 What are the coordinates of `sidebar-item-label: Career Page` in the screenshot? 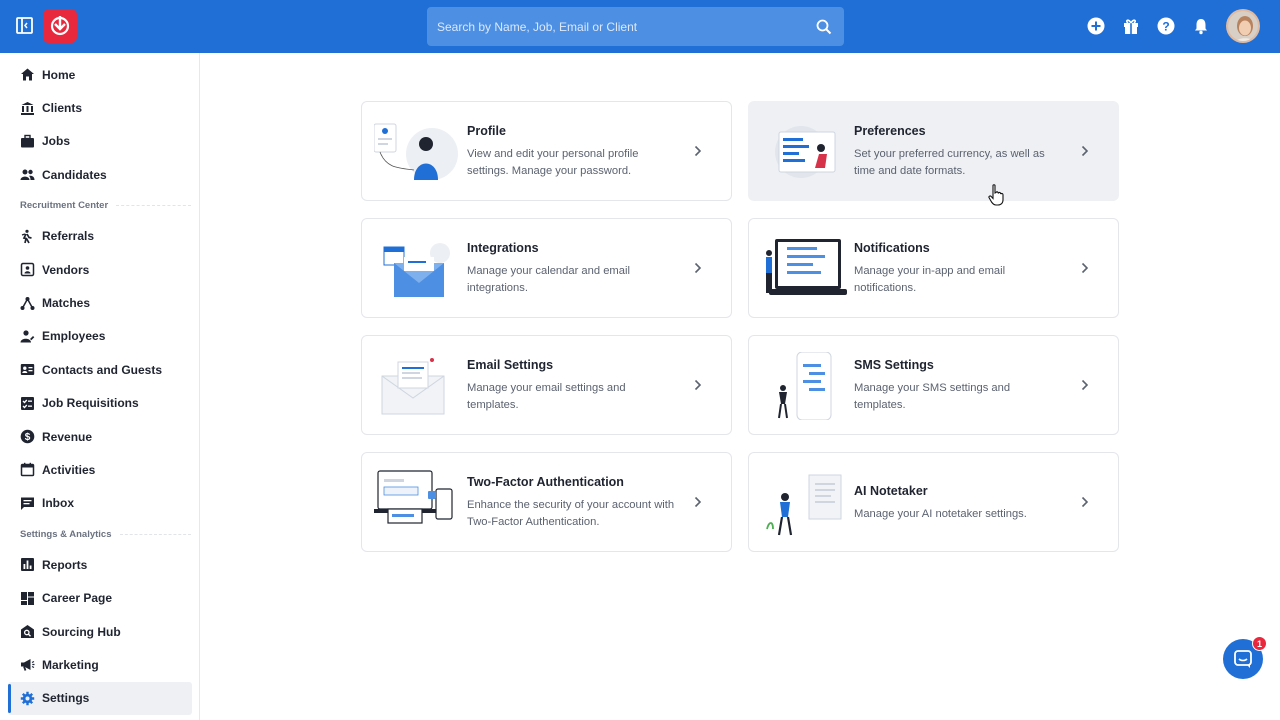 It's located at (77, 598).